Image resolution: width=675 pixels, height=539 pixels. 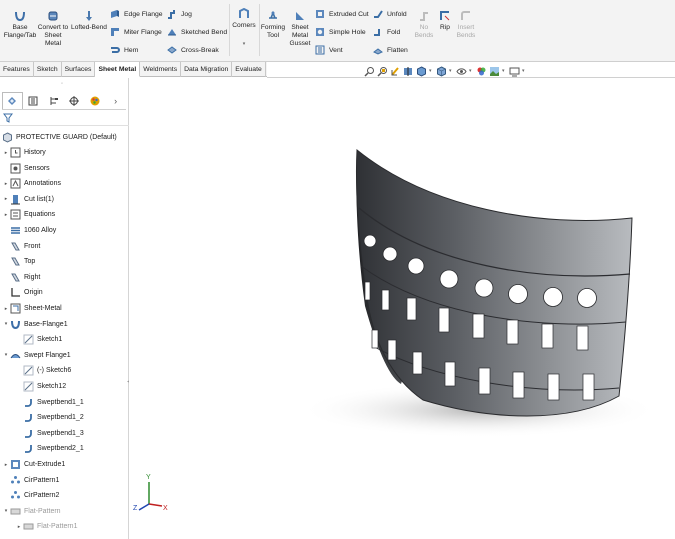 I want to click on sketched-bend-button: Sketched Bend, so click(x=197, y=32).